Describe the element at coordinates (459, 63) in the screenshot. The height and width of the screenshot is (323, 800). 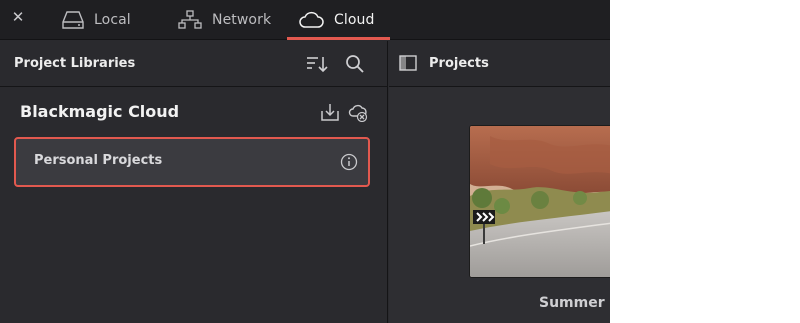
I see `panel-title: Projects` at that location.